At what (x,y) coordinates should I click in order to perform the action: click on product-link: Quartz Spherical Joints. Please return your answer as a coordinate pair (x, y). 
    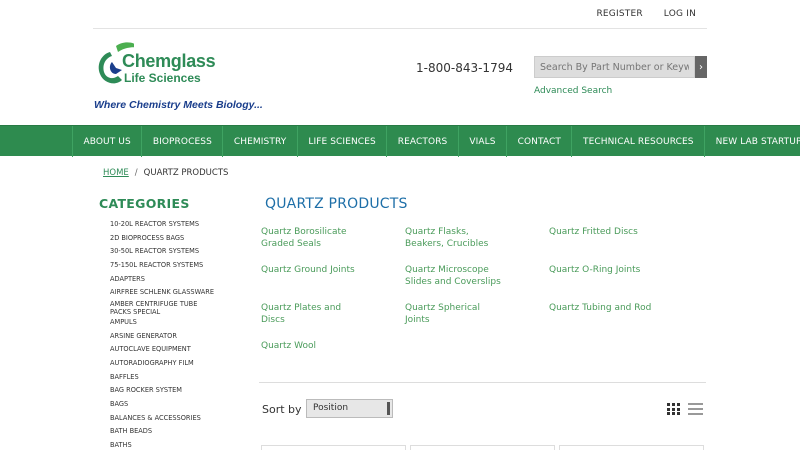
    Looking at the image, I should click on (442, 314).